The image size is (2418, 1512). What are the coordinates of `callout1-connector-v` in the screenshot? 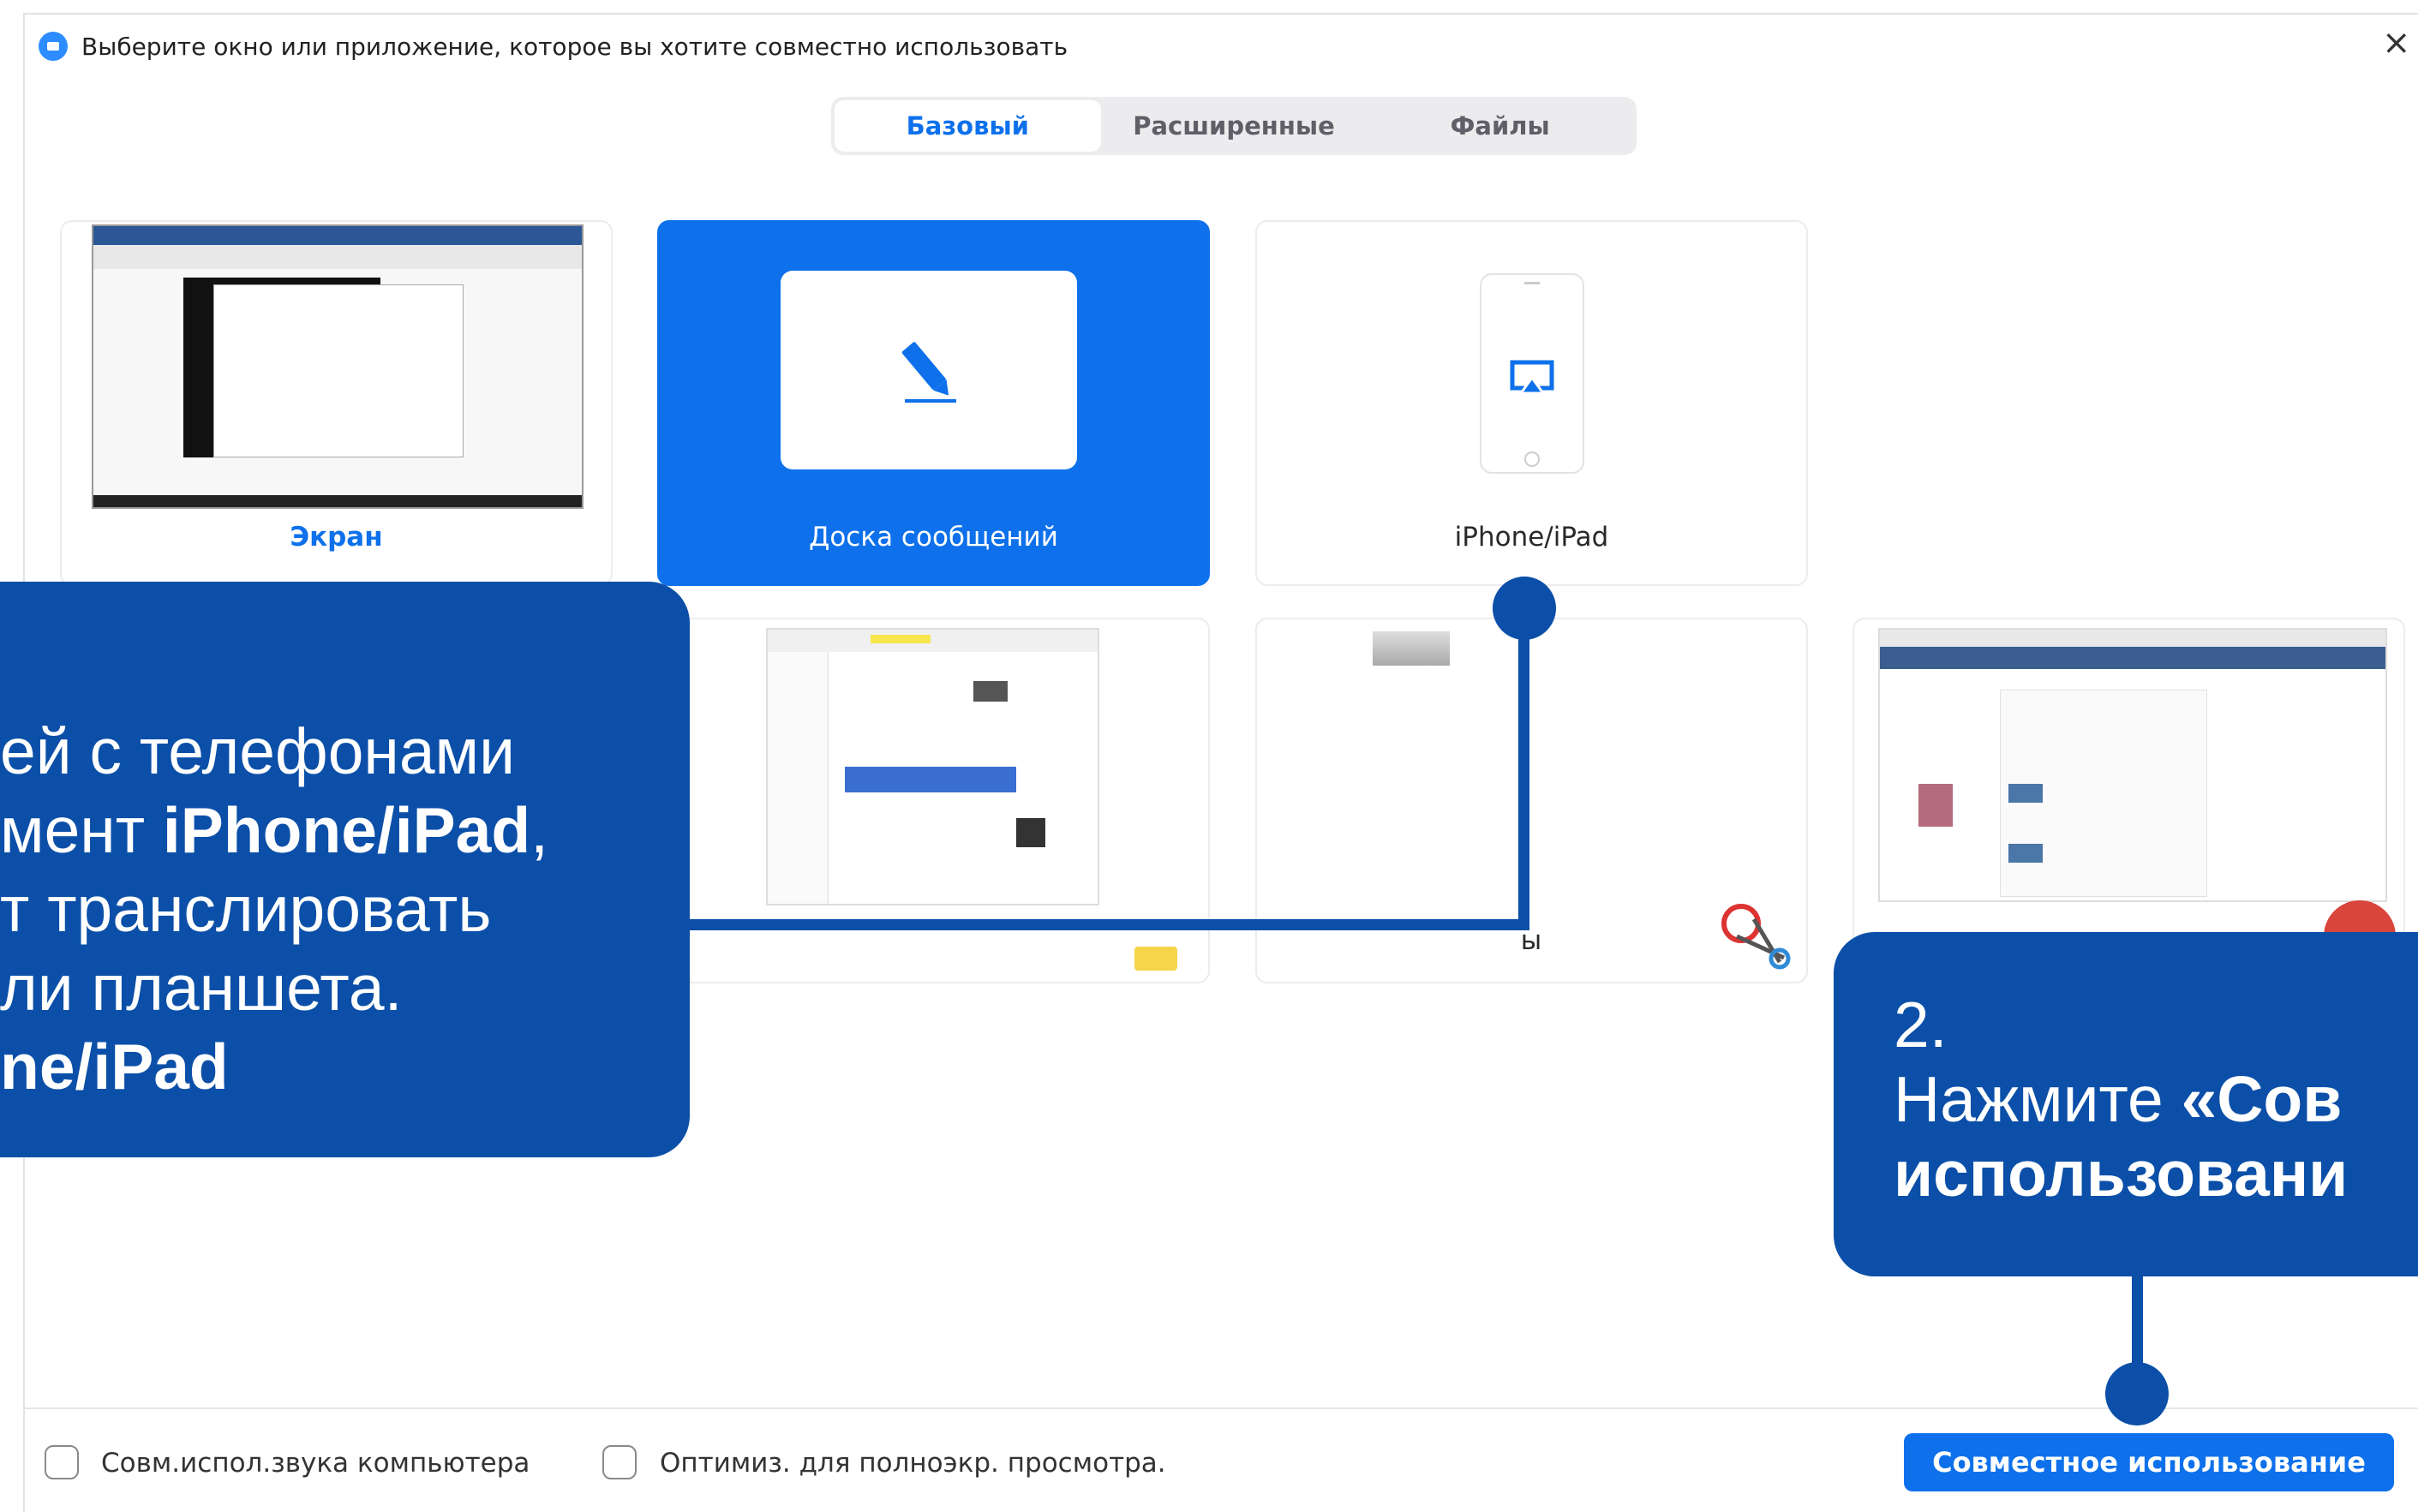 It's located at (1524, 769).